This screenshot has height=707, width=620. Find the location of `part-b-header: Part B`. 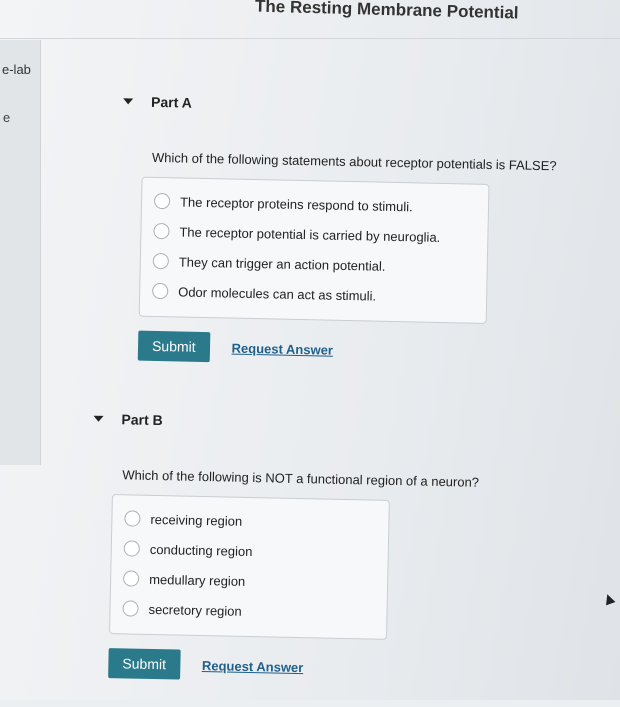

part-b-header: Part B is located at coordinates (323, 424).